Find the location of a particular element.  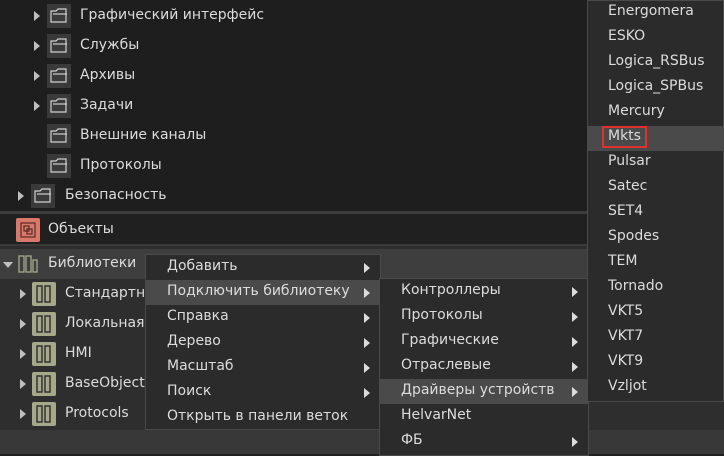

tree-item-gui: Графический интерфейс is located at coordinates (295, 16).